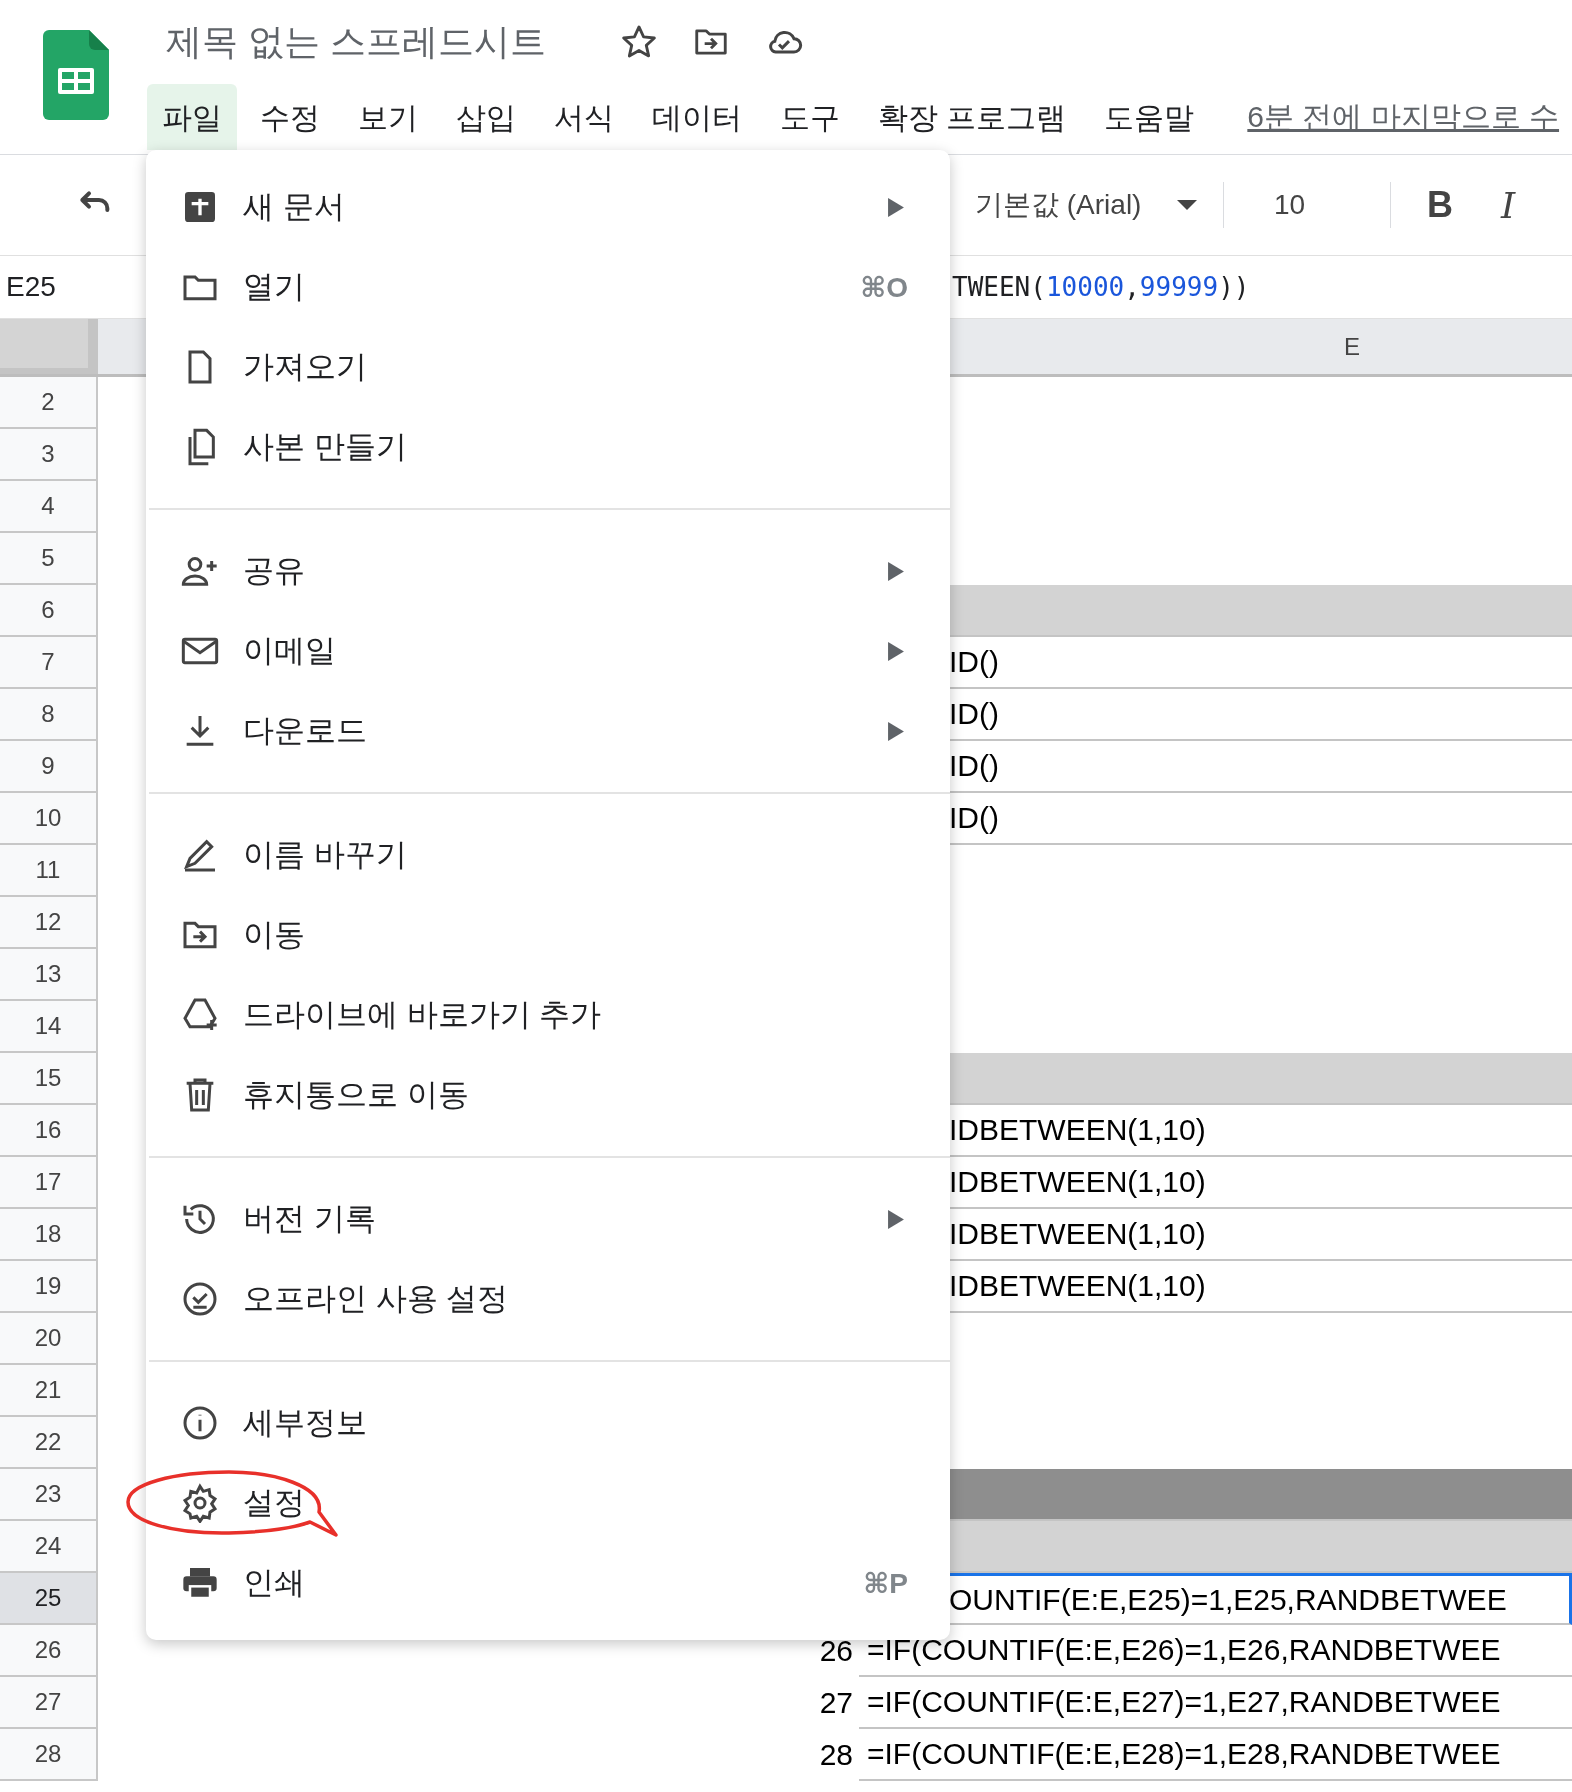  I want to click on bold-button: B, so click(1440, 205).